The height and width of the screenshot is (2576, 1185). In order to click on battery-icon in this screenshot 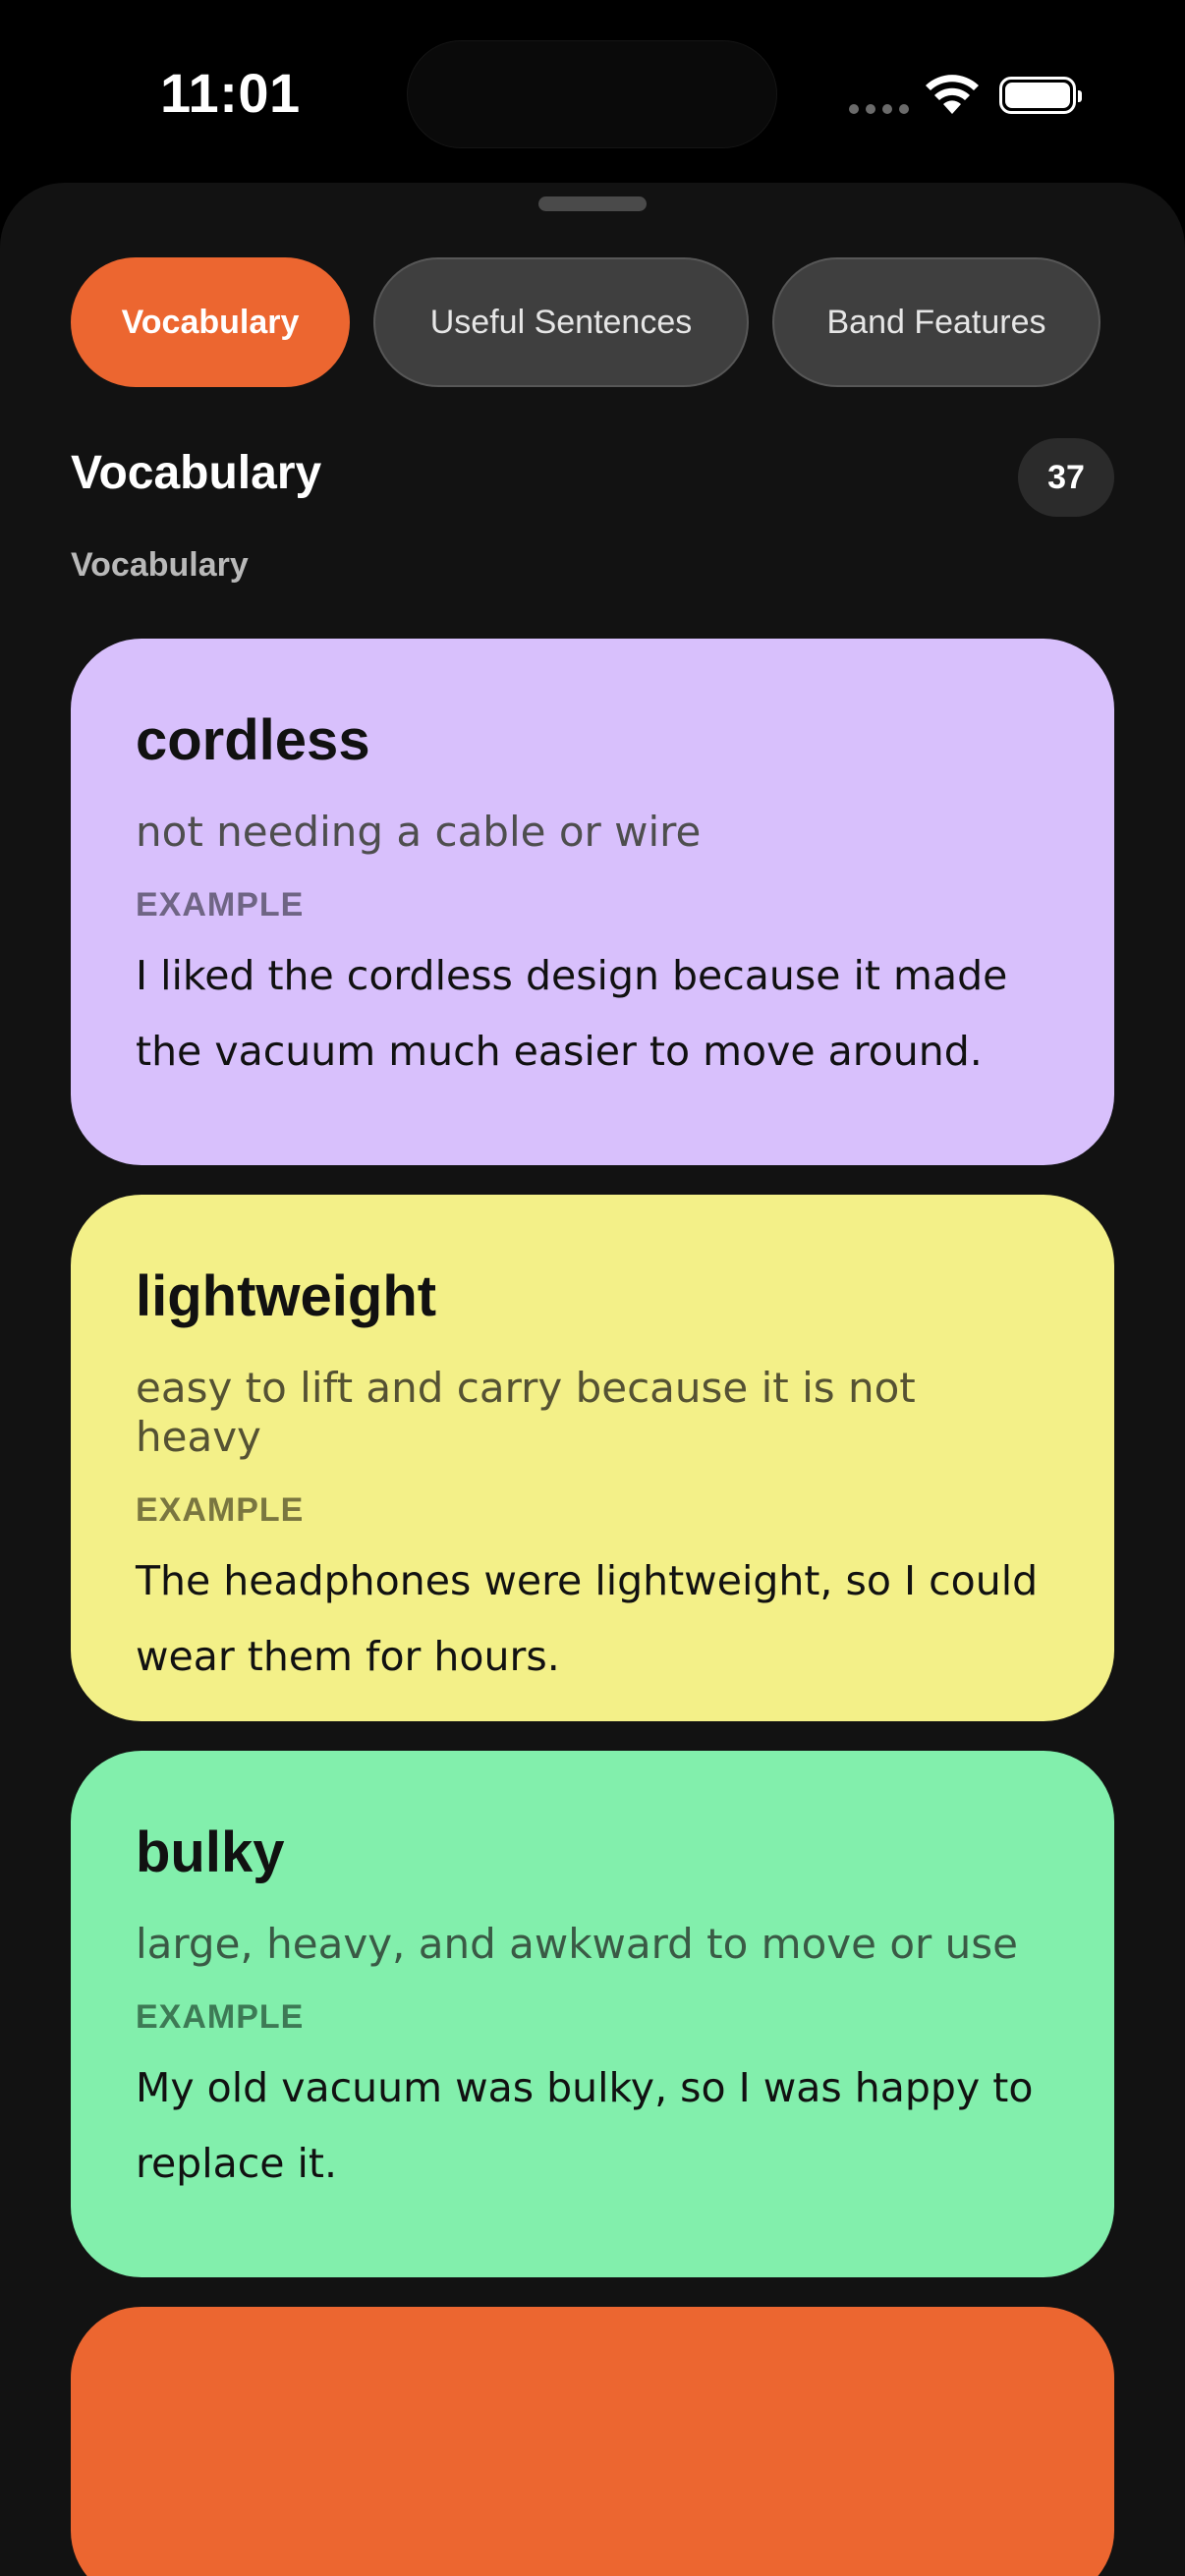, I will do `click(1041, 95)`.